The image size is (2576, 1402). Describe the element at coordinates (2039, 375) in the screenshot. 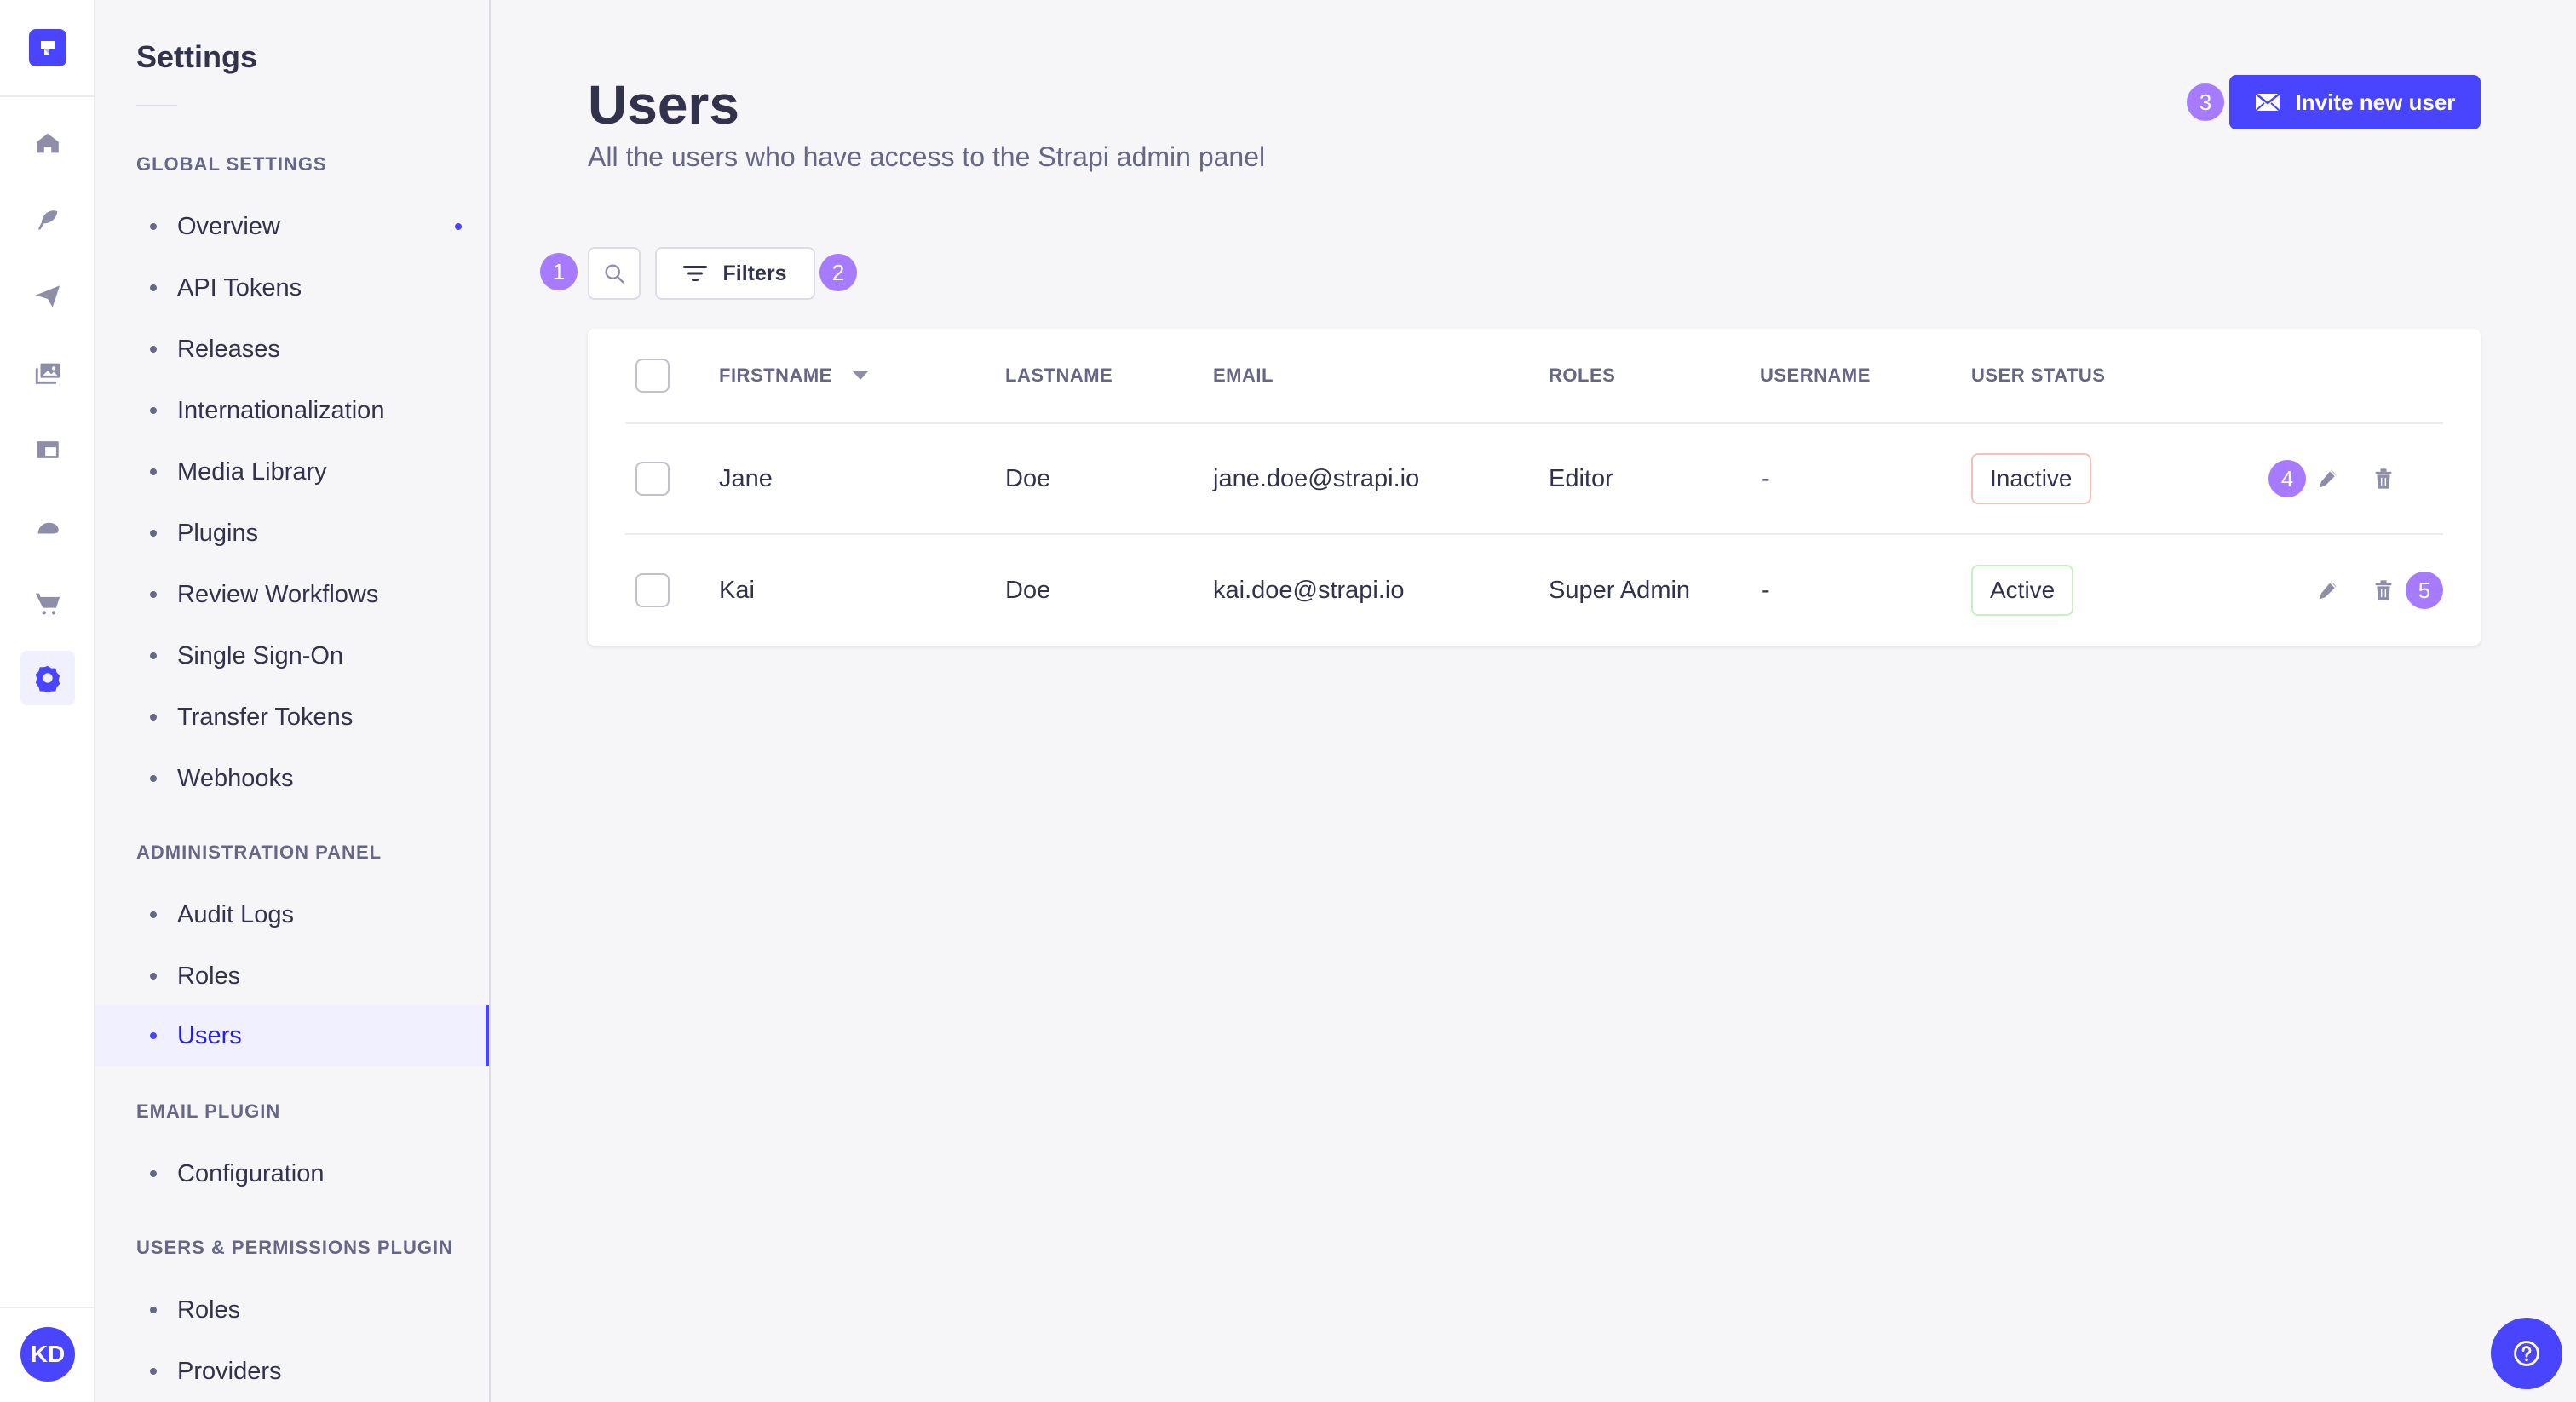

I see `column-header-user-status: User Status` at that location.